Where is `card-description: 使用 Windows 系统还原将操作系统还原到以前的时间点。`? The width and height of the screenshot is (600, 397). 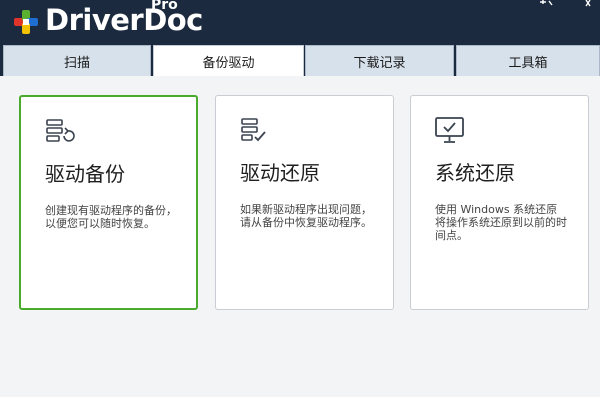
card-description: 使用 Windows 系统还原将操作系统还原到以前的时间点。 is located at coordinates (501, 222).